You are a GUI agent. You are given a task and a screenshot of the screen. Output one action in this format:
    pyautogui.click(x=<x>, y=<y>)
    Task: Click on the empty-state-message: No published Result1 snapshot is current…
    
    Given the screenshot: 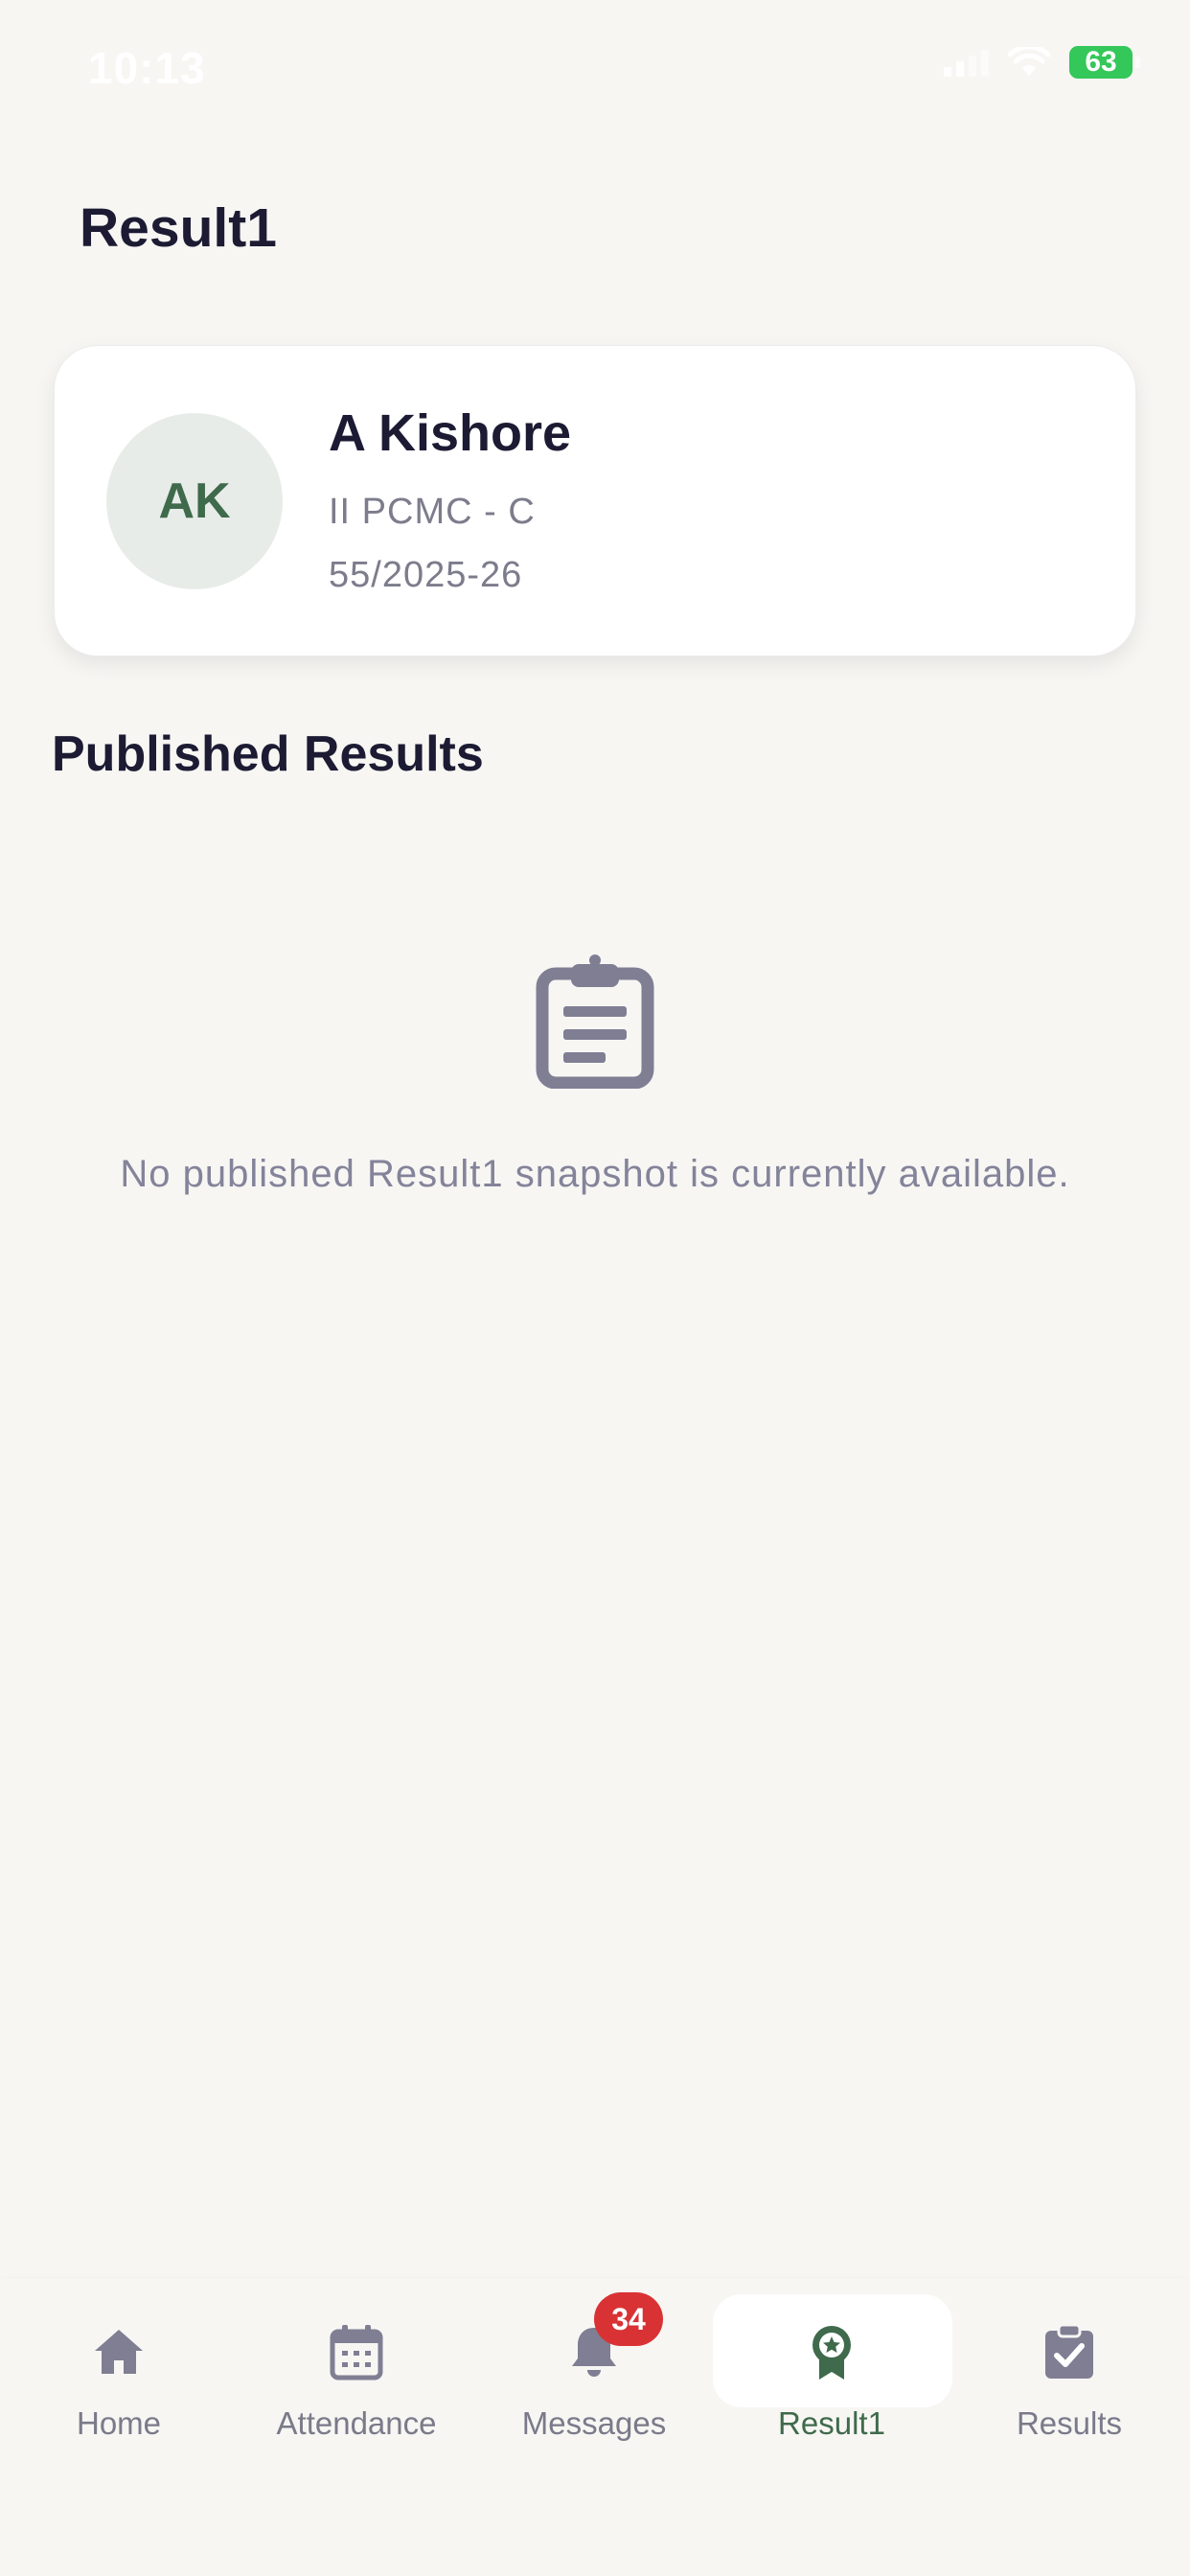 What is the action you would take?
    pyautogui.click(x=595, y=1174)
    